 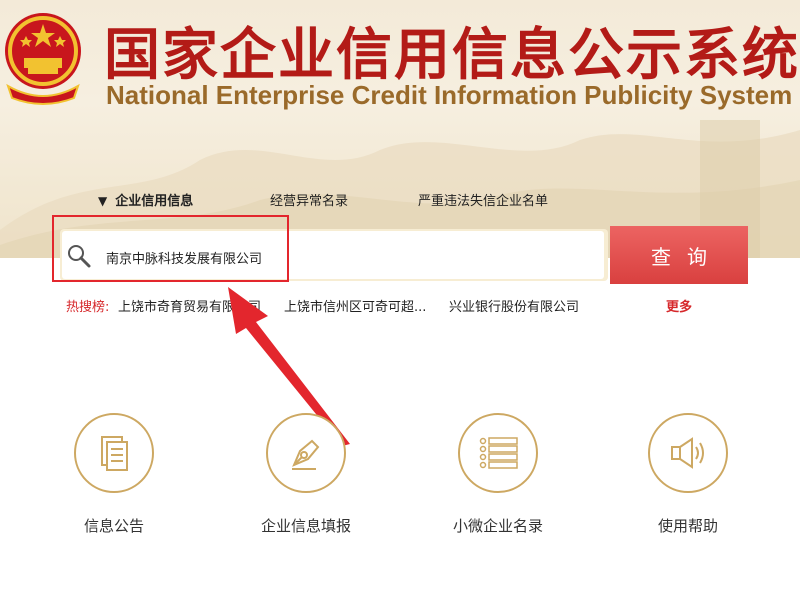 I want to click on document-icon, so click(x=114, y=453).